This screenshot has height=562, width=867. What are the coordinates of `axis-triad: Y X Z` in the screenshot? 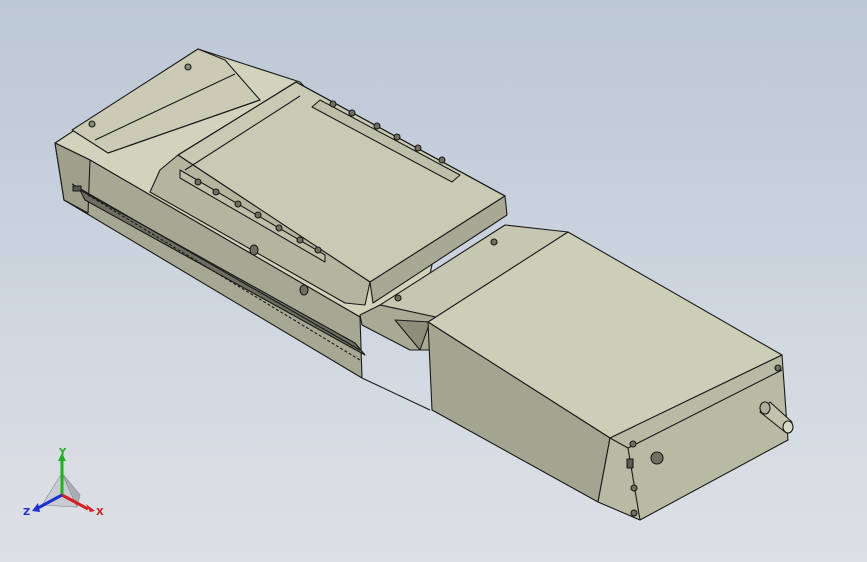 It's located at (63, 482).